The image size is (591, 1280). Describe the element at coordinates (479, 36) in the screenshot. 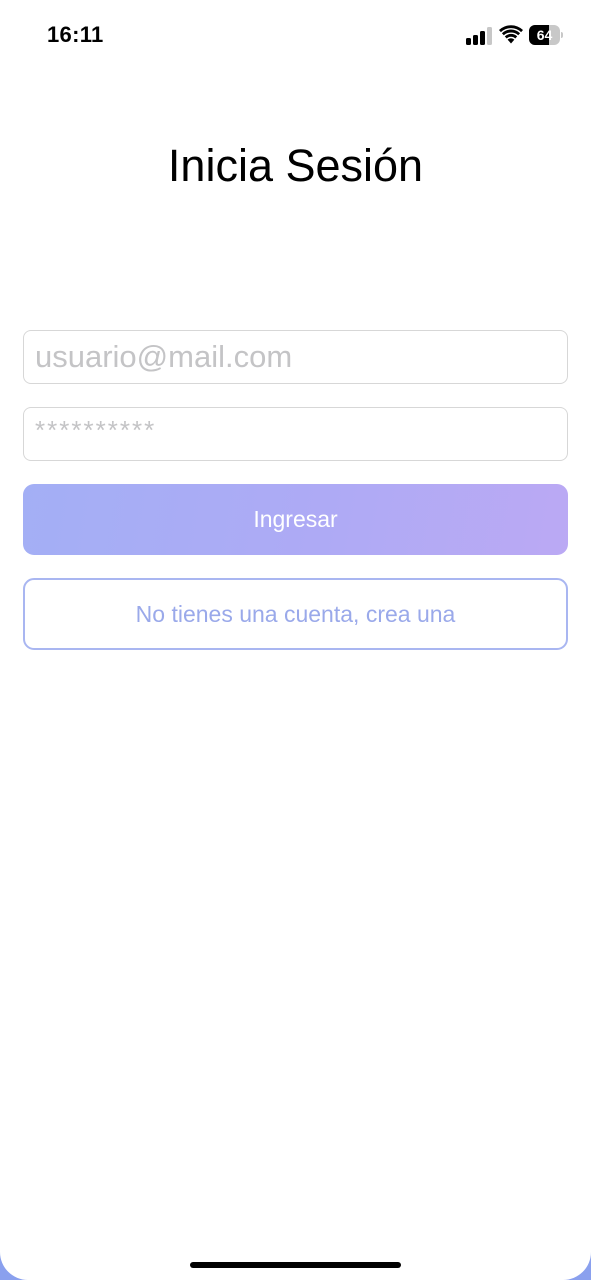

I see `cellular-signal-icon` at that location.